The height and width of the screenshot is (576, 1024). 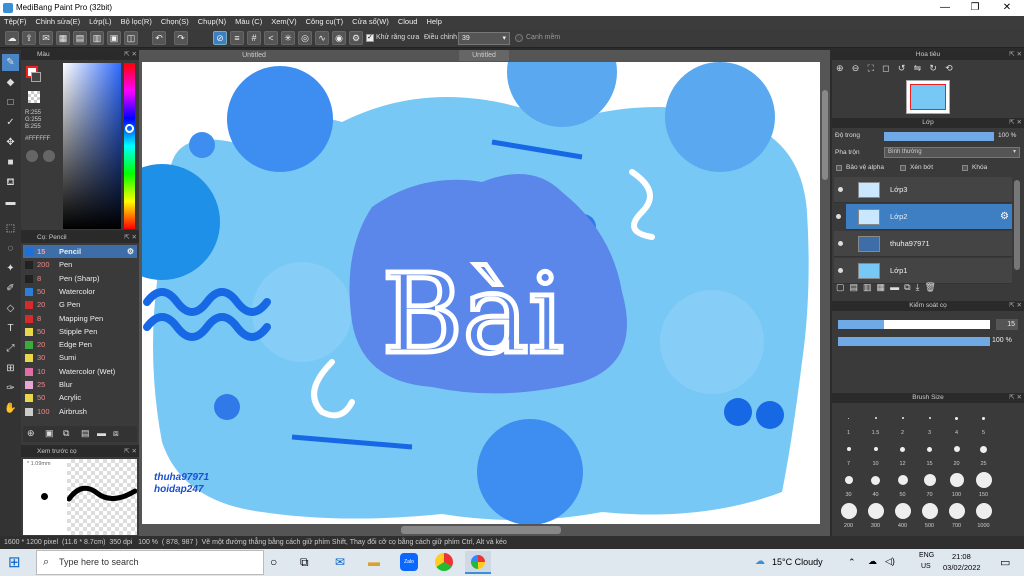 I want to click on brush-settings-icon: ▣, so click(x=49, y=433).